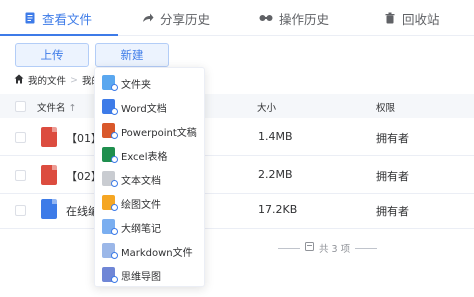 The height and width of the screenshot is (297, 474). I want to click on breadcrumb: 我的文件 > 我的, so click(57, 80).